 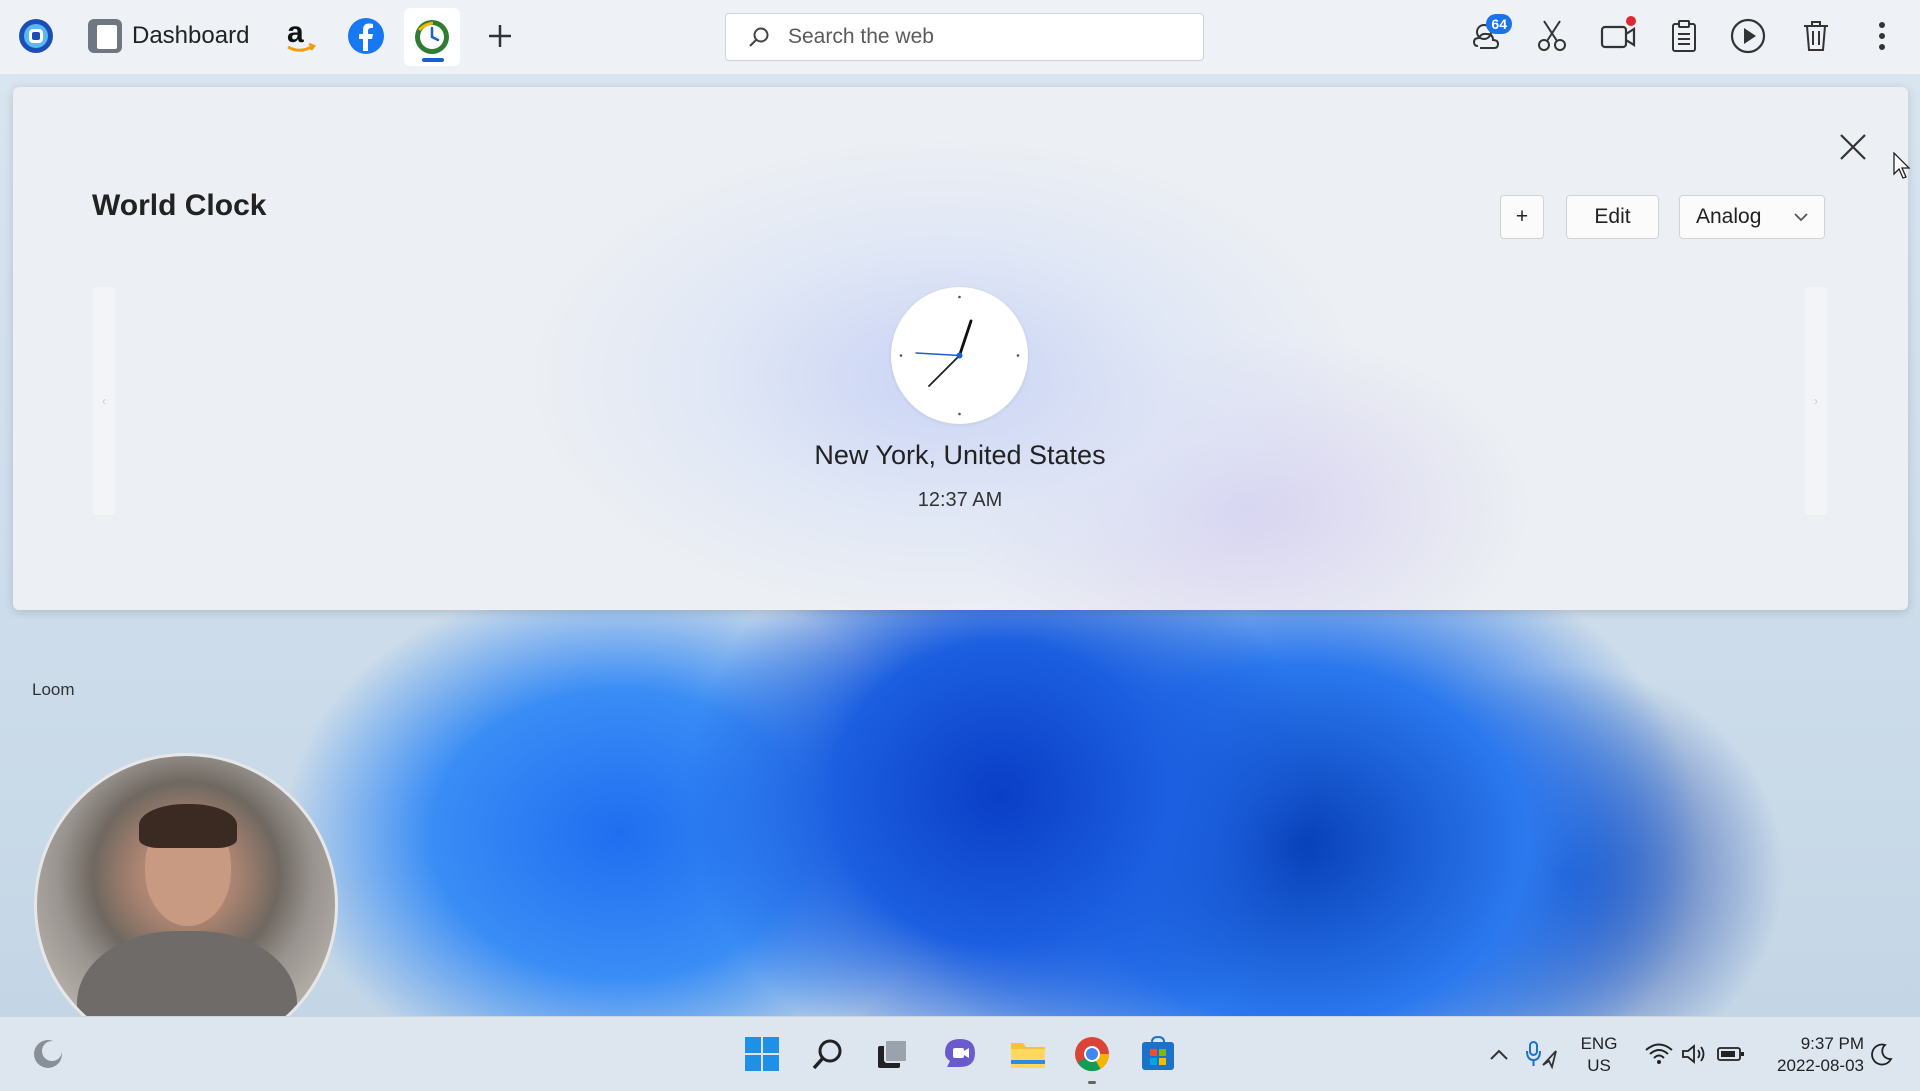 I want to click on weather-button: 64, so click(x=1490, y=36).